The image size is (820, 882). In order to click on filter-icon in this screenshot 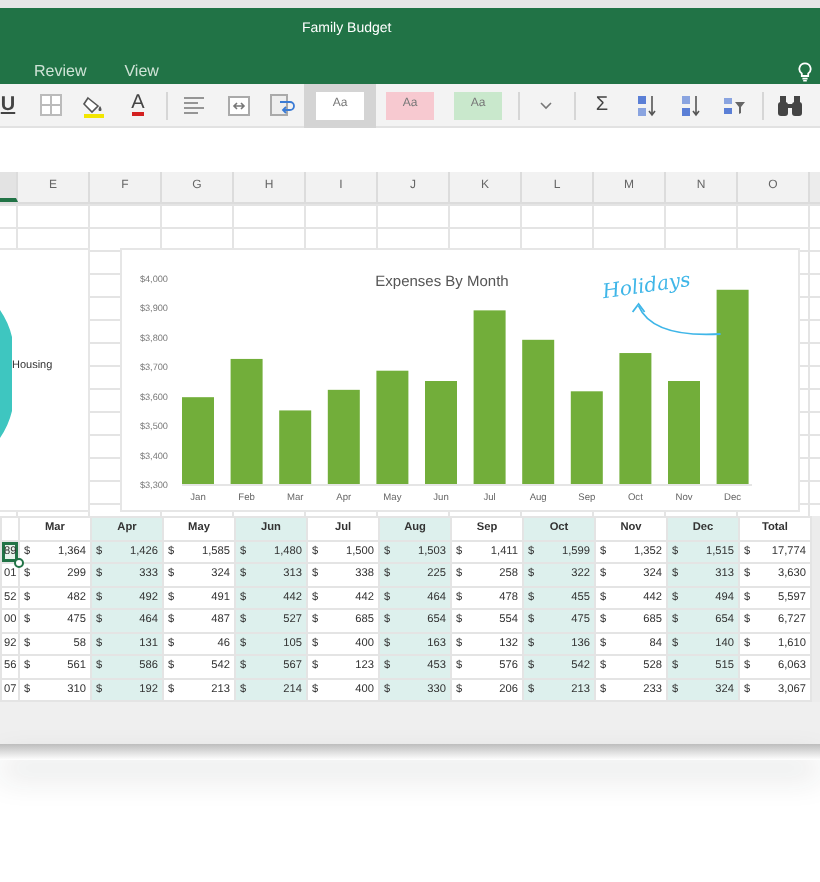, I will do `click(734, 105)`.